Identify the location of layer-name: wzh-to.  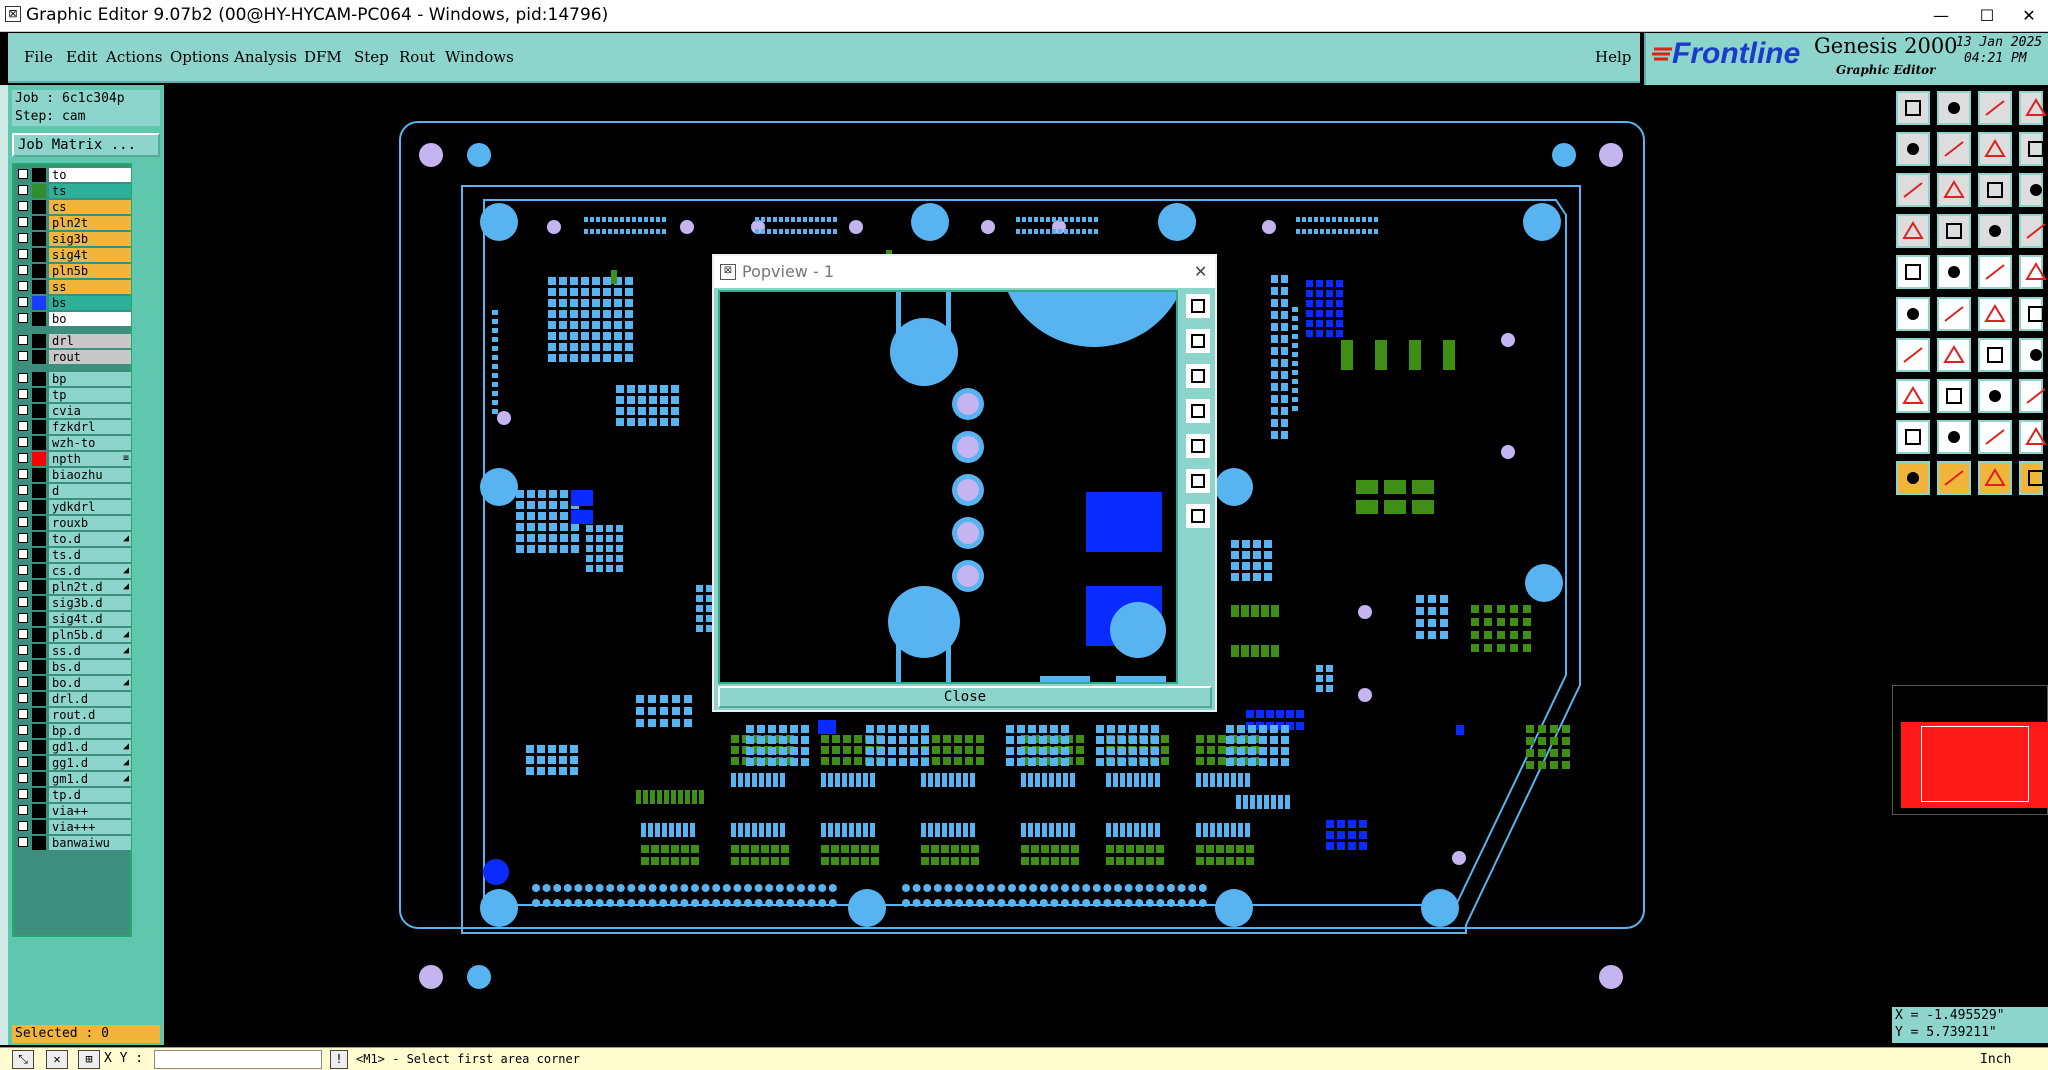
(90, 443).